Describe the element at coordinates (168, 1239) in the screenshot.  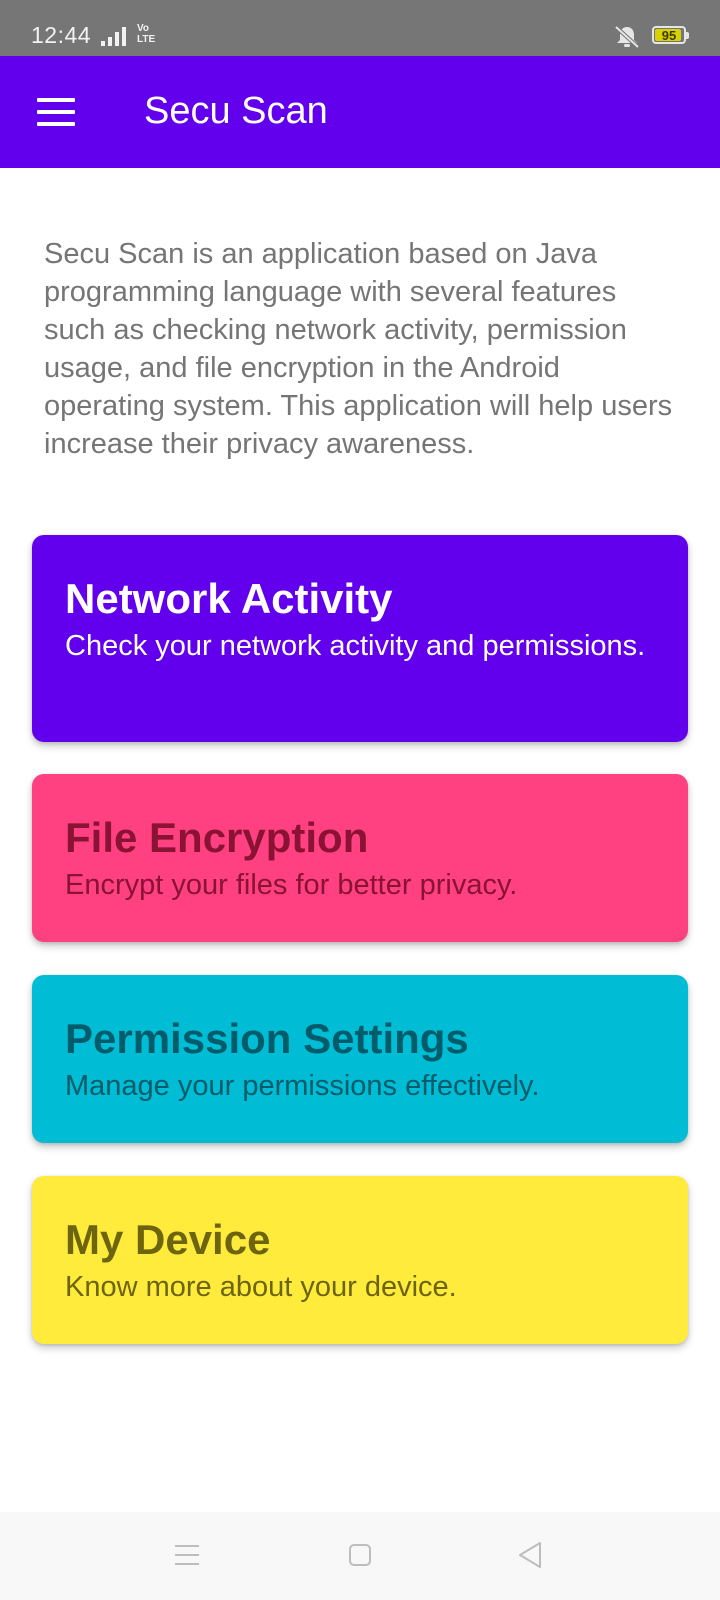
I see `card-title: My Device` at that location.